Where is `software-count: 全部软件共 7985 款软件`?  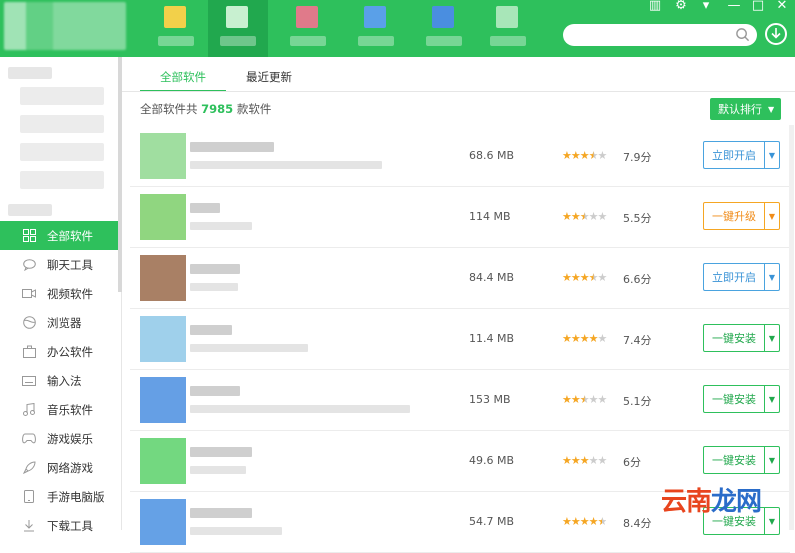 software-count: 全部软件共 7985 款软件 is located at coordinates (205, 109).